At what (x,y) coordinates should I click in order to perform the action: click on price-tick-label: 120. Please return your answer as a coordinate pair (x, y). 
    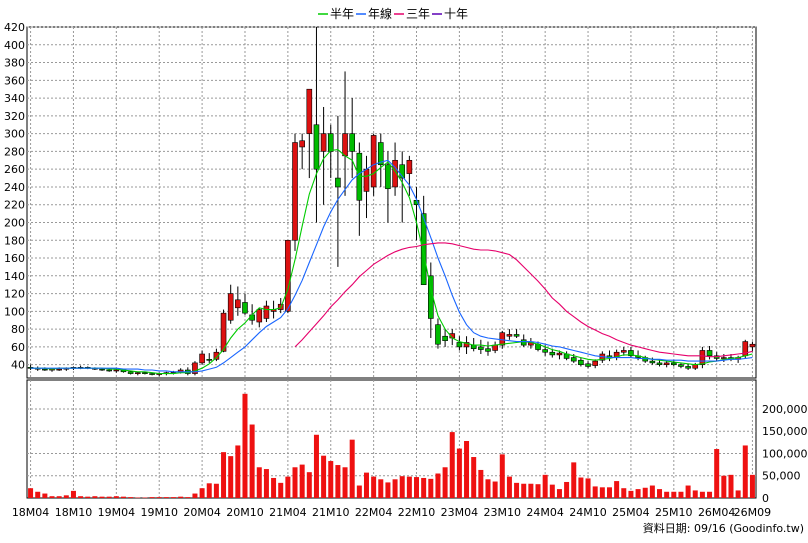
    Looking at the image, I should click on (14, 294).